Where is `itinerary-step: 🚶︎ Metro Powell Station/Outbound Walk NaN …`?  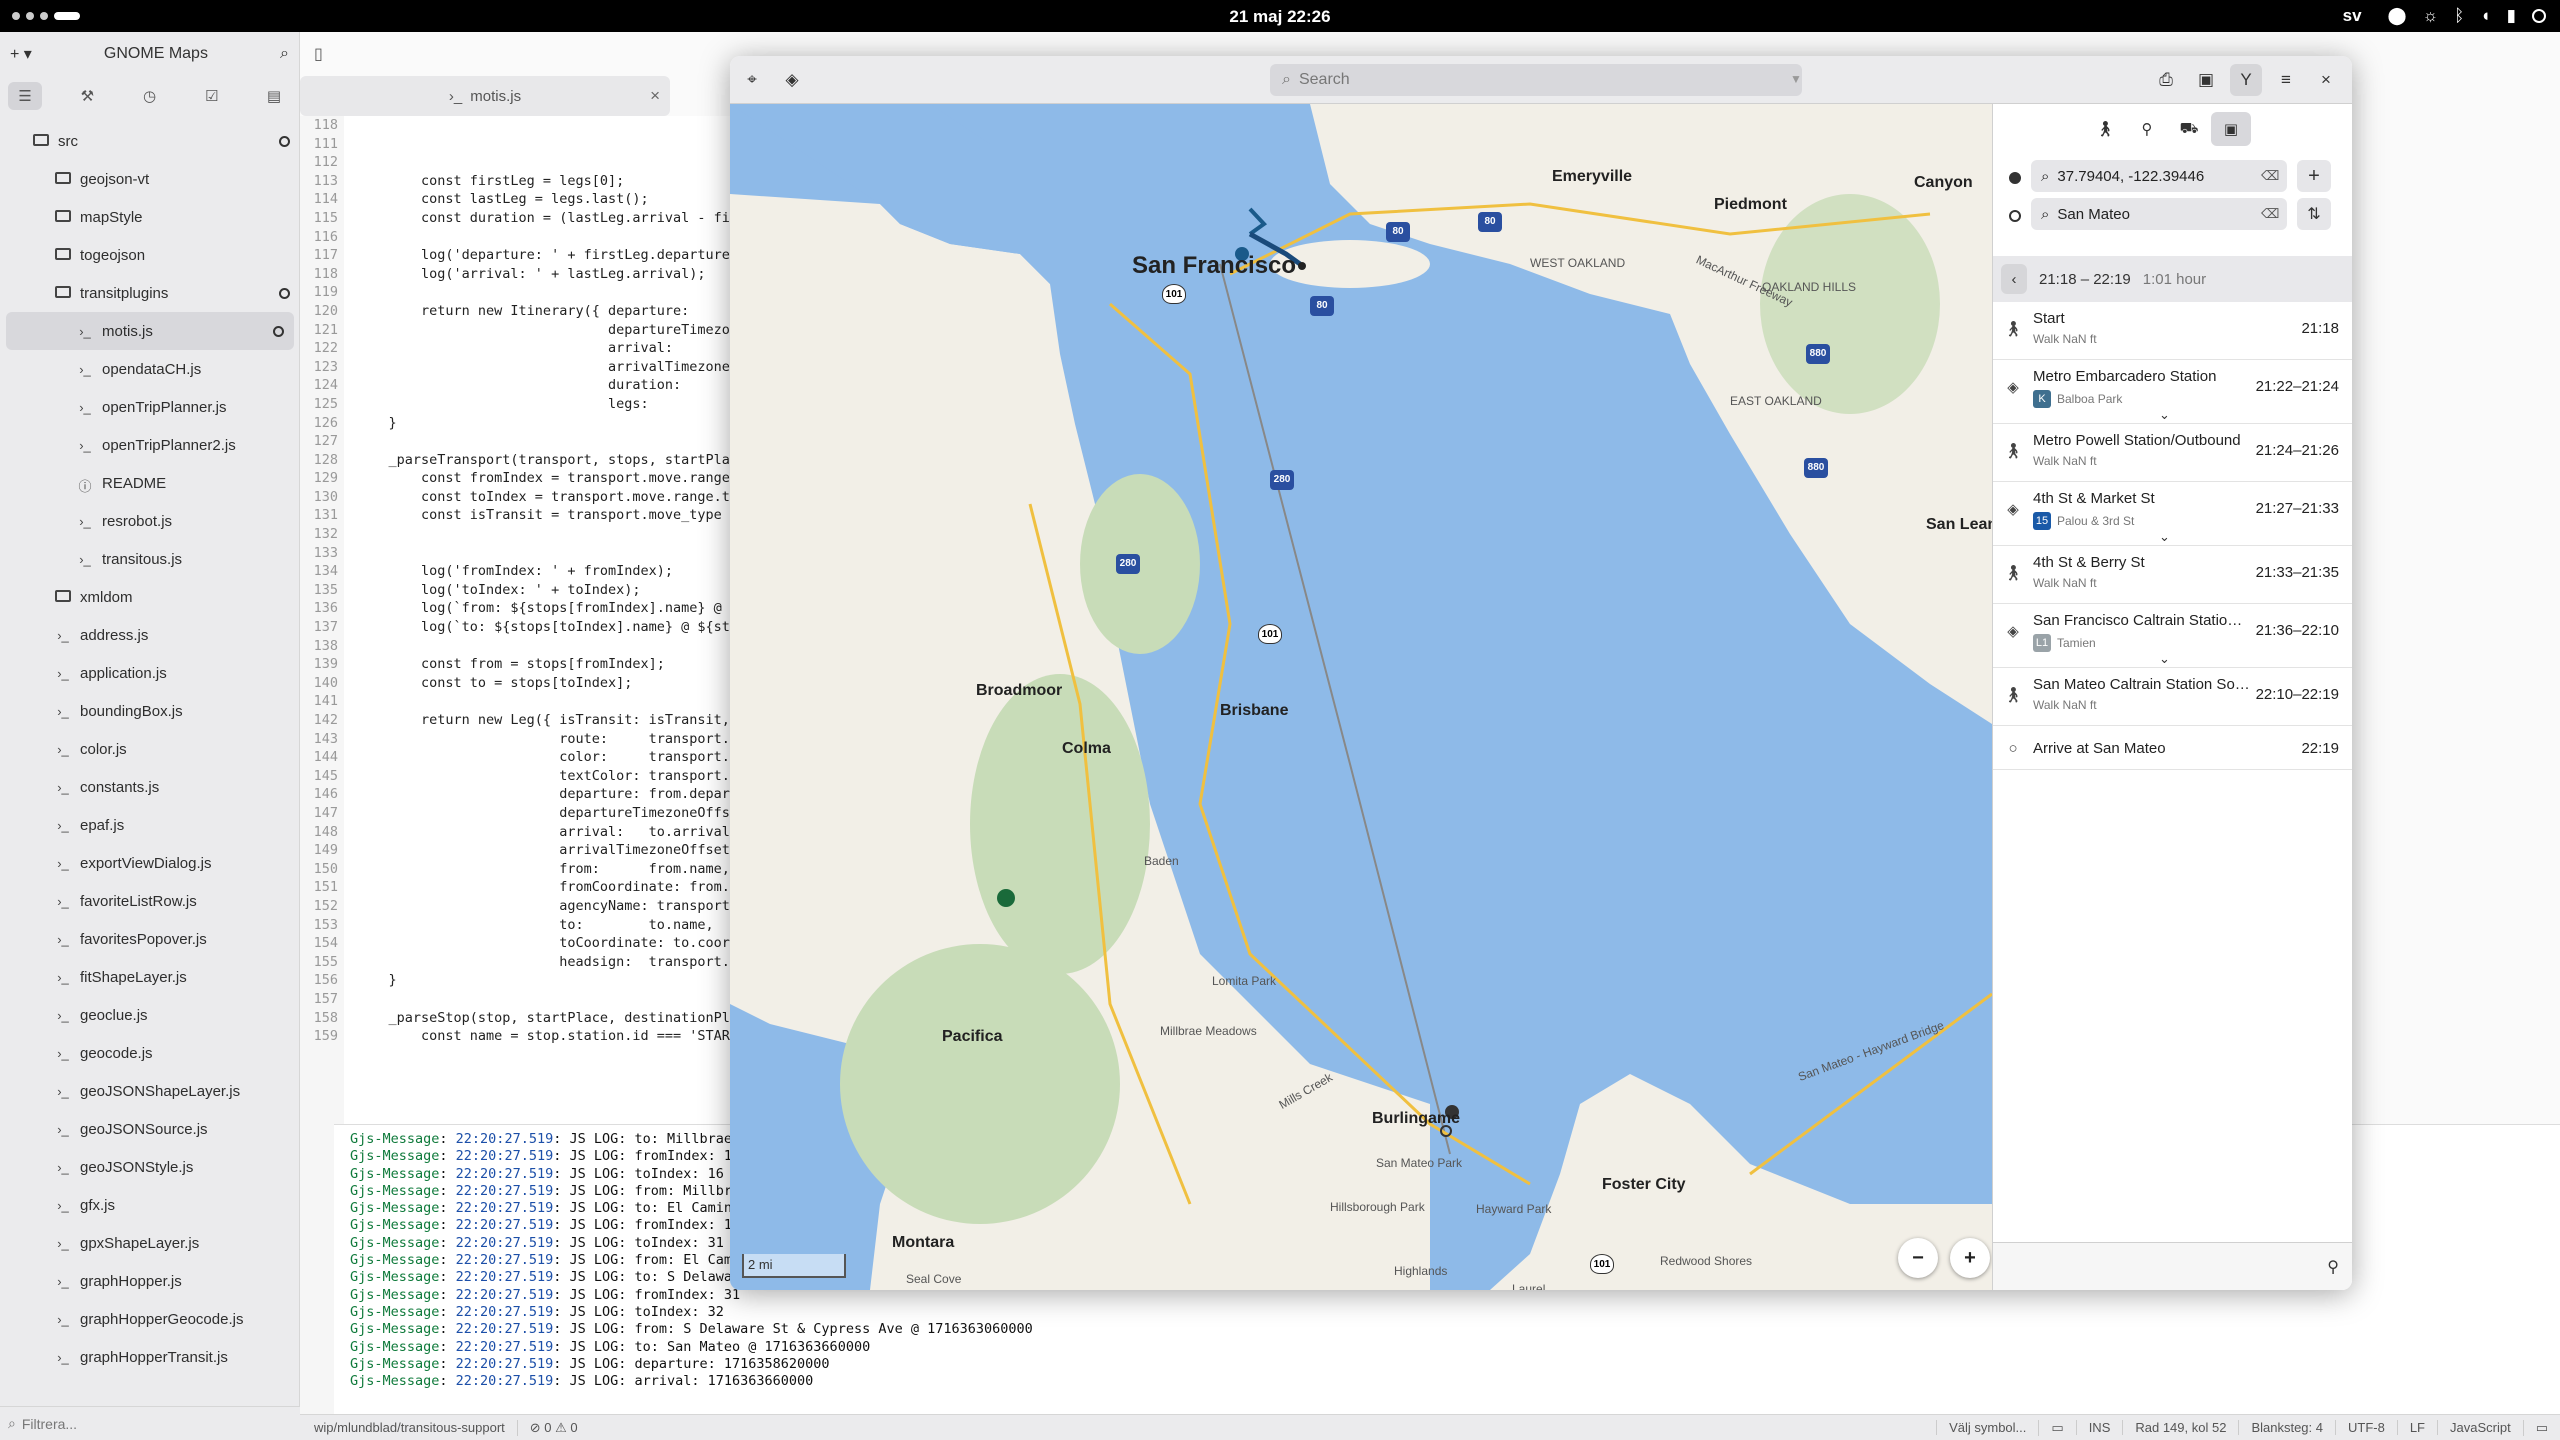 itinerary-step: 🚶︎ Metro Powell Station/Outbound Walk NaN … is located at coordinates (2172, 453).